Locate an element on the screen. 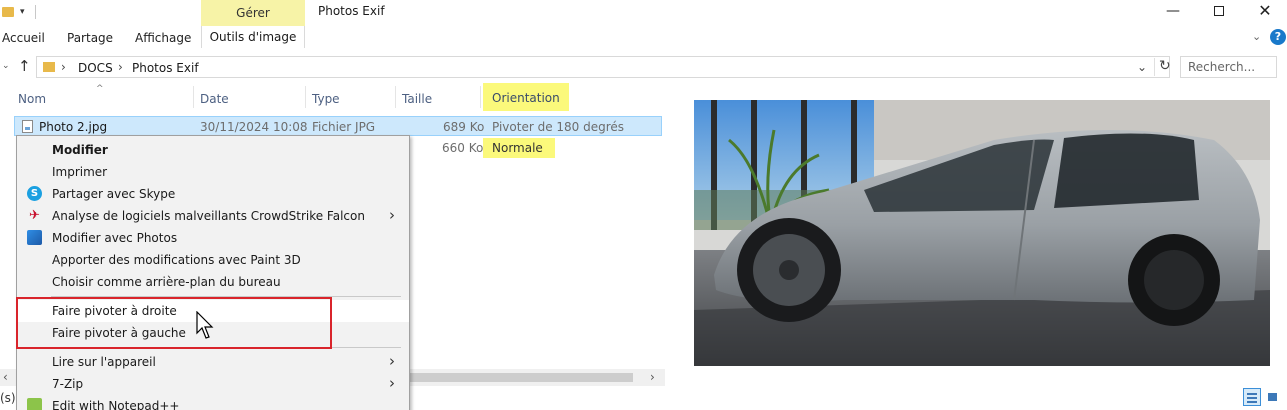 This screenshot has height=410, width=1287. large-icons-view-button is located at coordinates (1274, 397).